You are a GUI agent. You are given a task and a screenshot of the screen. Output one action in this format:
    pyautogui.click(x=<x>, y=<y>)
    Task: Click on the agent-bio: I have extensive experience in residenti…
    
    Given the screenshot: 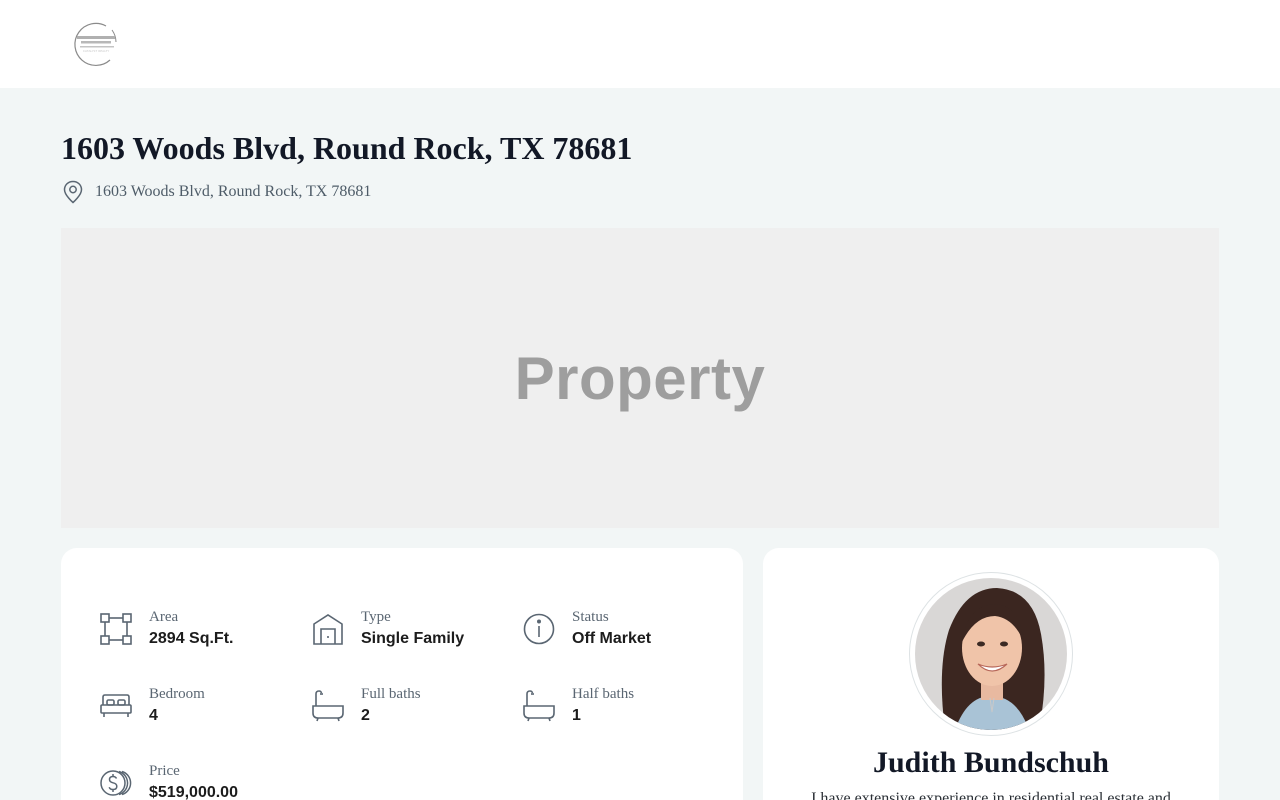 What is the action you would take?
    pyautogui.click(x=991, y=795)
    